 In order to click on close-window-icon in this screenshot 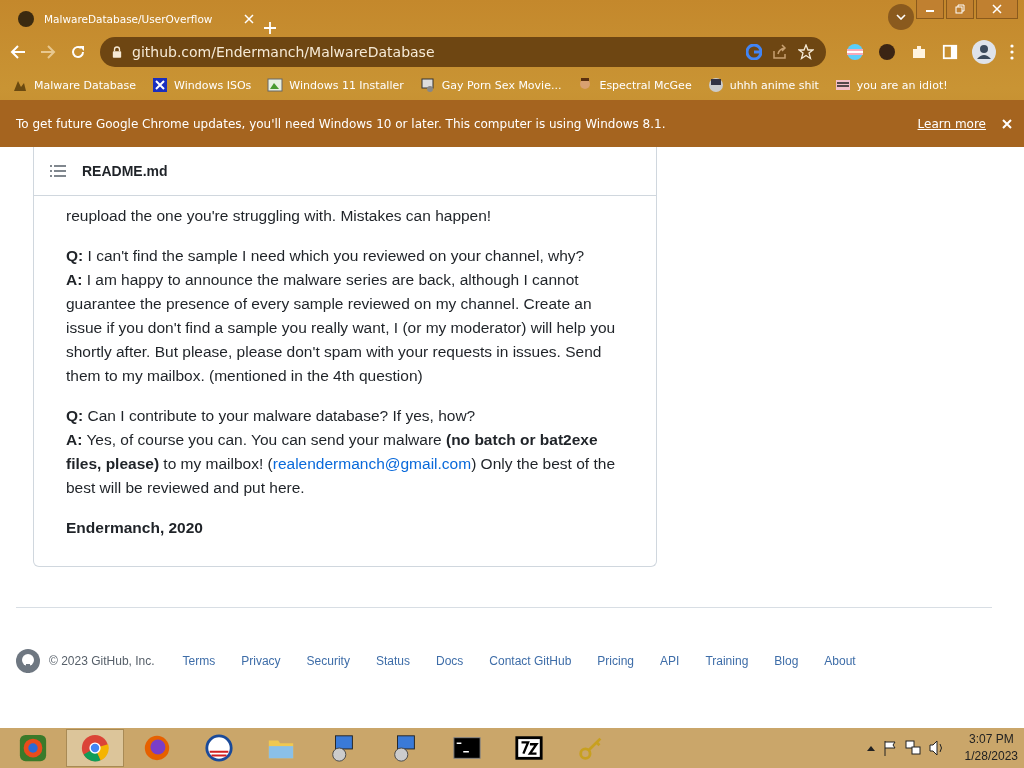, I will do `click(997, 9)`.